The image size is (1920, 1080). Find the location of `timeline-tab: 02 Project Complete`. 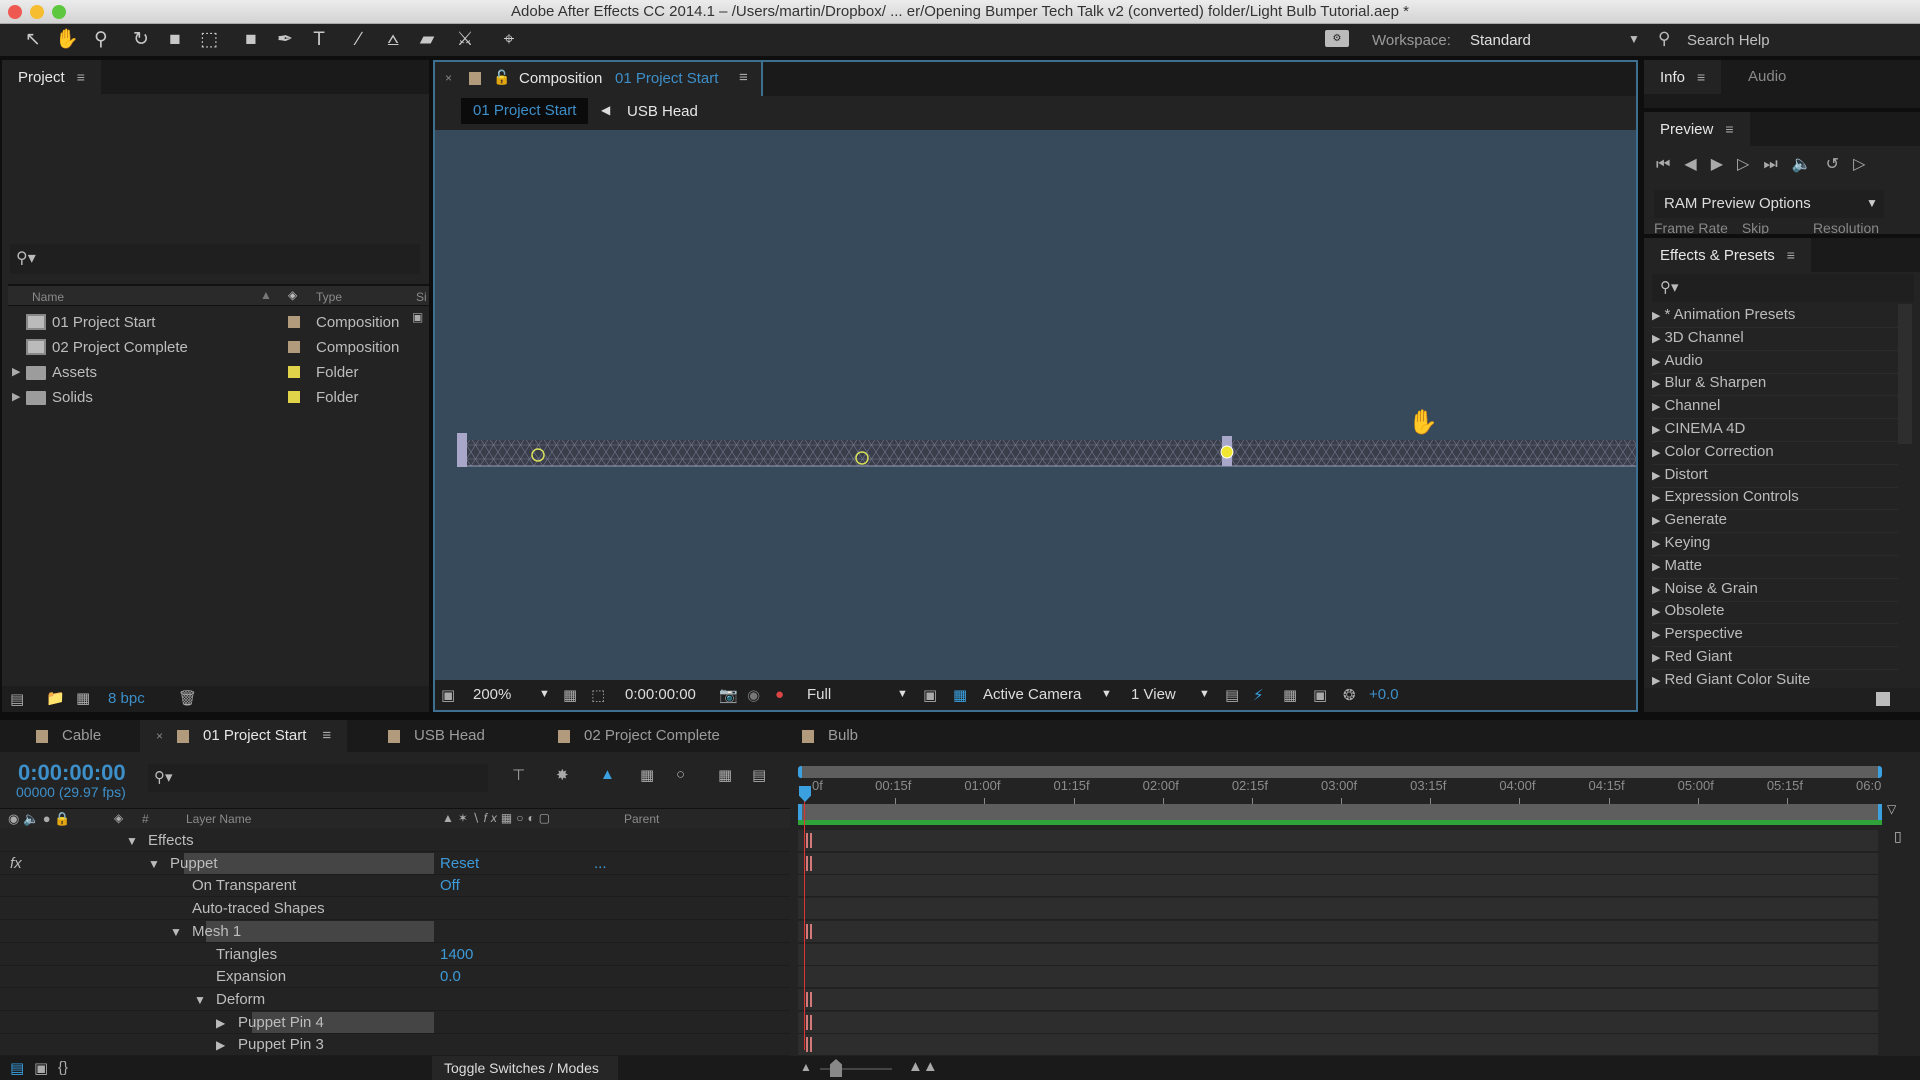

timeline-tab: 02 Project Complete is located at coordinates (639, 736).